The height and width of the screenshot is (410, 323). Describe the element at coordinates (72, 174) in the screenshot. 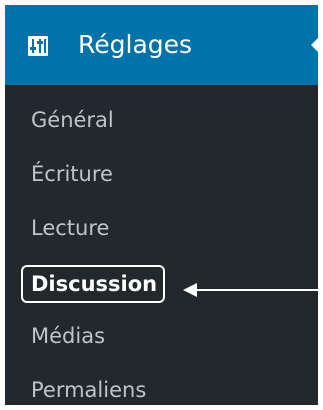

I see `submenu-item-writing: Écriture` at that location.